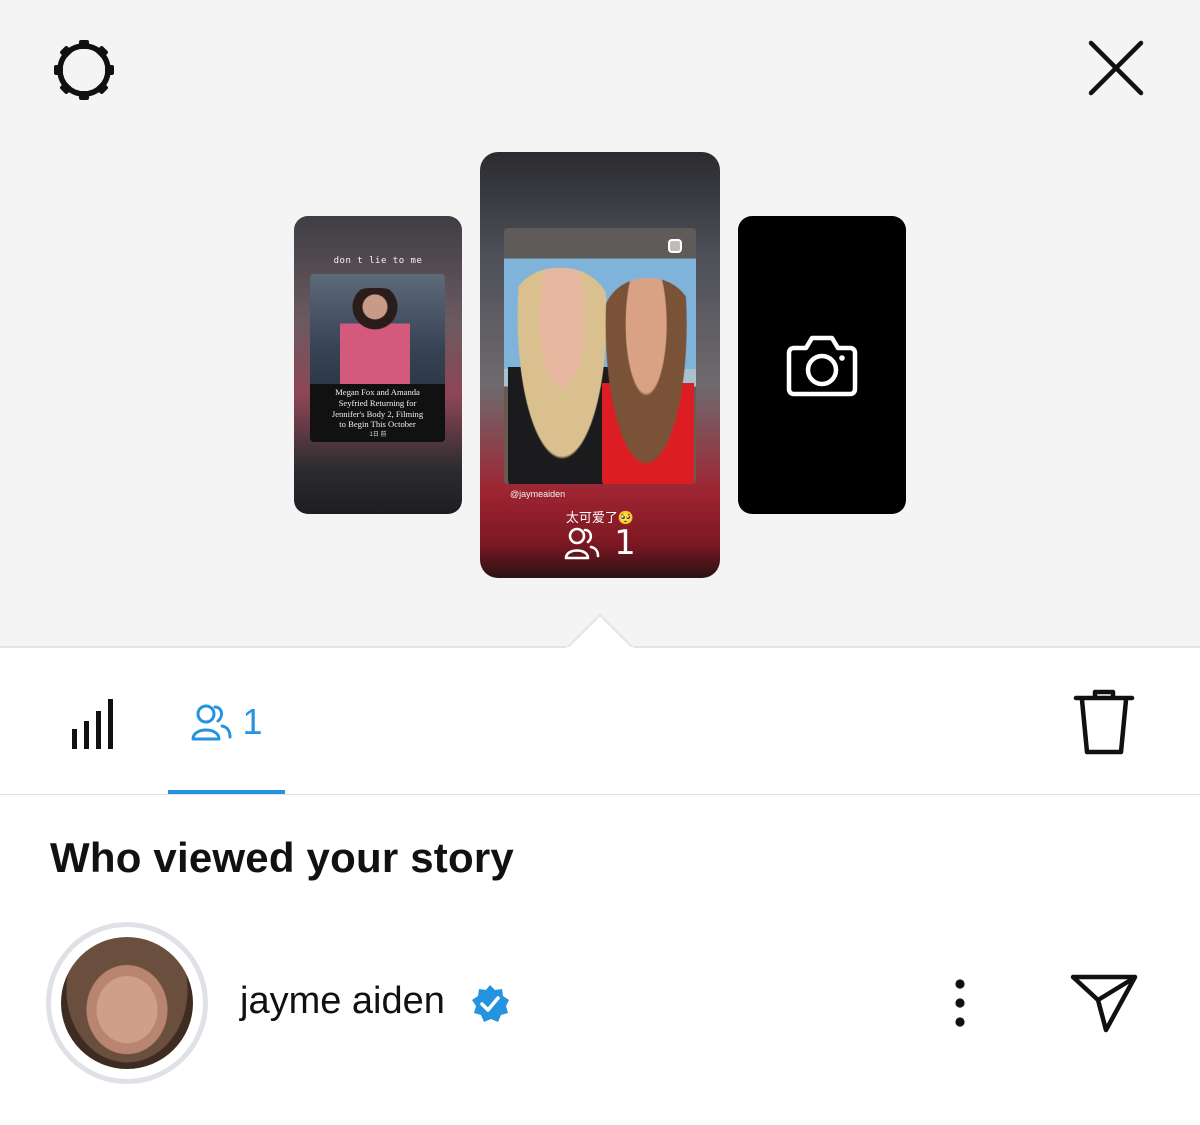  What do you see at coordinates (675, 246) in the screenshot?
I see `sticker-icon` at bounding box center [675, 246].